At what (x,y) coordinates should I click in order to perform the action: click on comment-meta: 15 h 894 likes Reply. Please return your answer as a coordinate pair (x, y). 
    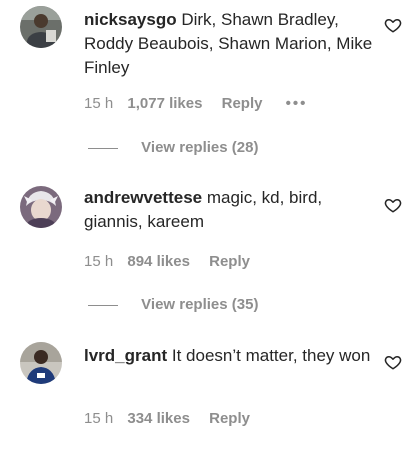
    Looking at the image, I should click on (167, 262).